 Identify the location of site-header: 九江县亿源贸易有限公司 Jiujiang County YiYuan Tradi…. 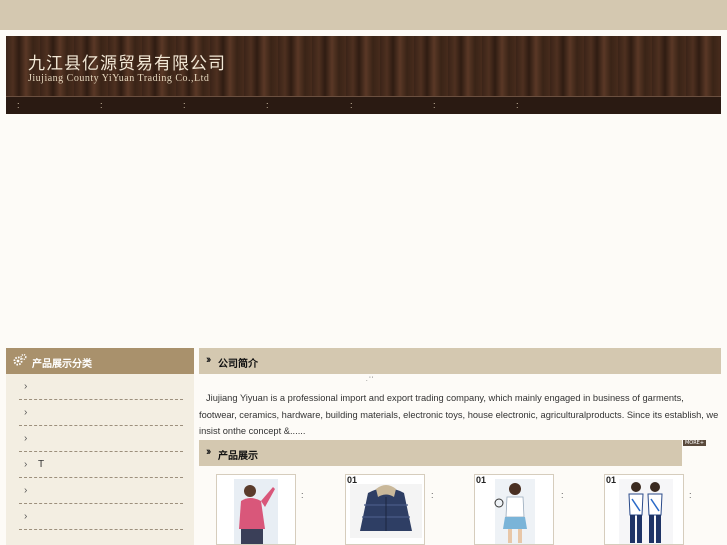
(363, 66).